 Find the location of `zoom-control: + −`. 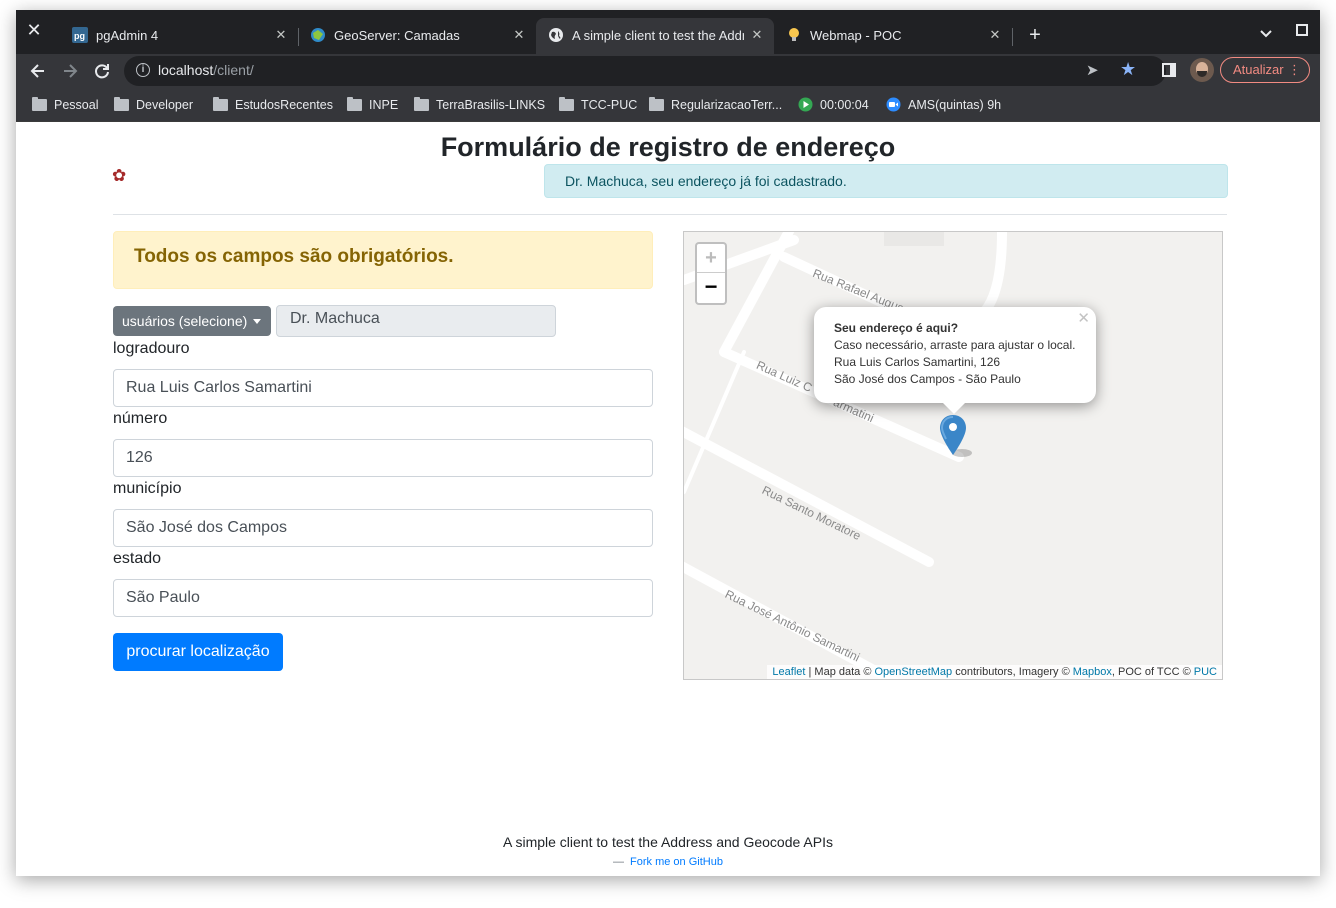

zoom-control: + − is located at coordinates (711, 273).